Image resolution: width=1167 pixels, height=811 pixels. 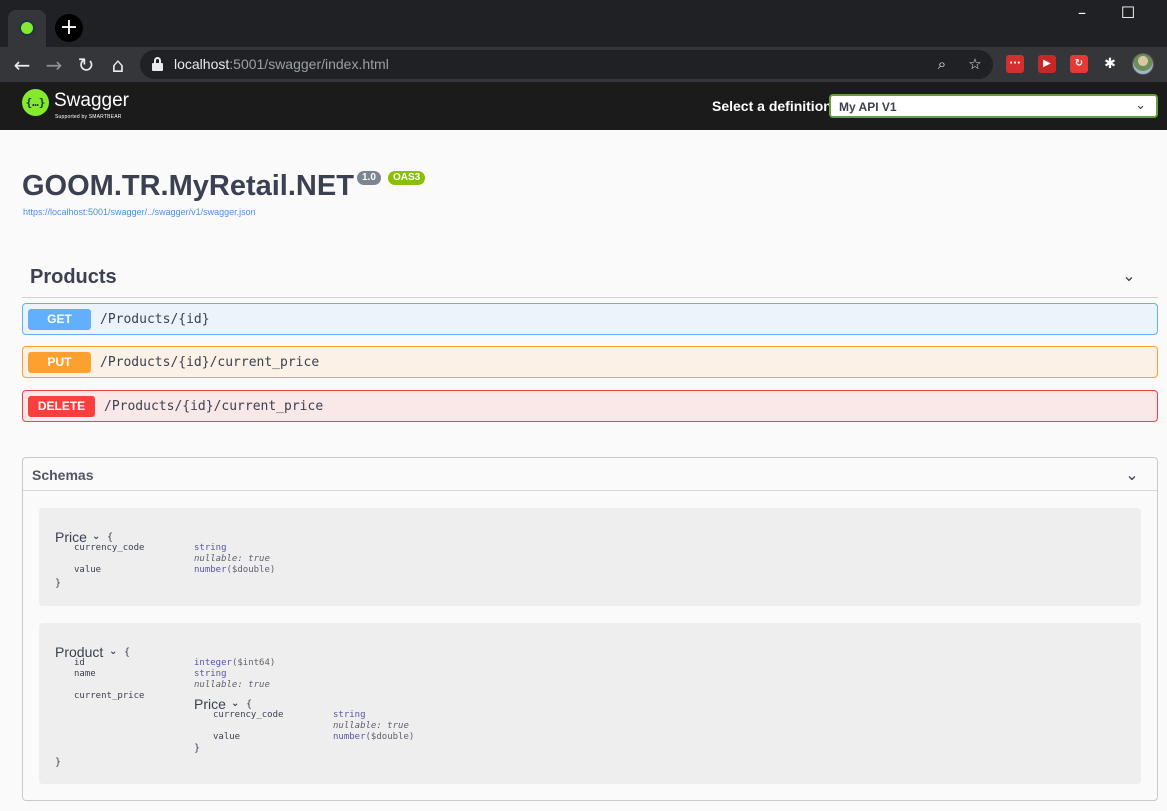 What do you see at coordinates (155, 319) in the screenshot?
I see `operation-path: /Products/{id}` at bounding box center [155, 319].